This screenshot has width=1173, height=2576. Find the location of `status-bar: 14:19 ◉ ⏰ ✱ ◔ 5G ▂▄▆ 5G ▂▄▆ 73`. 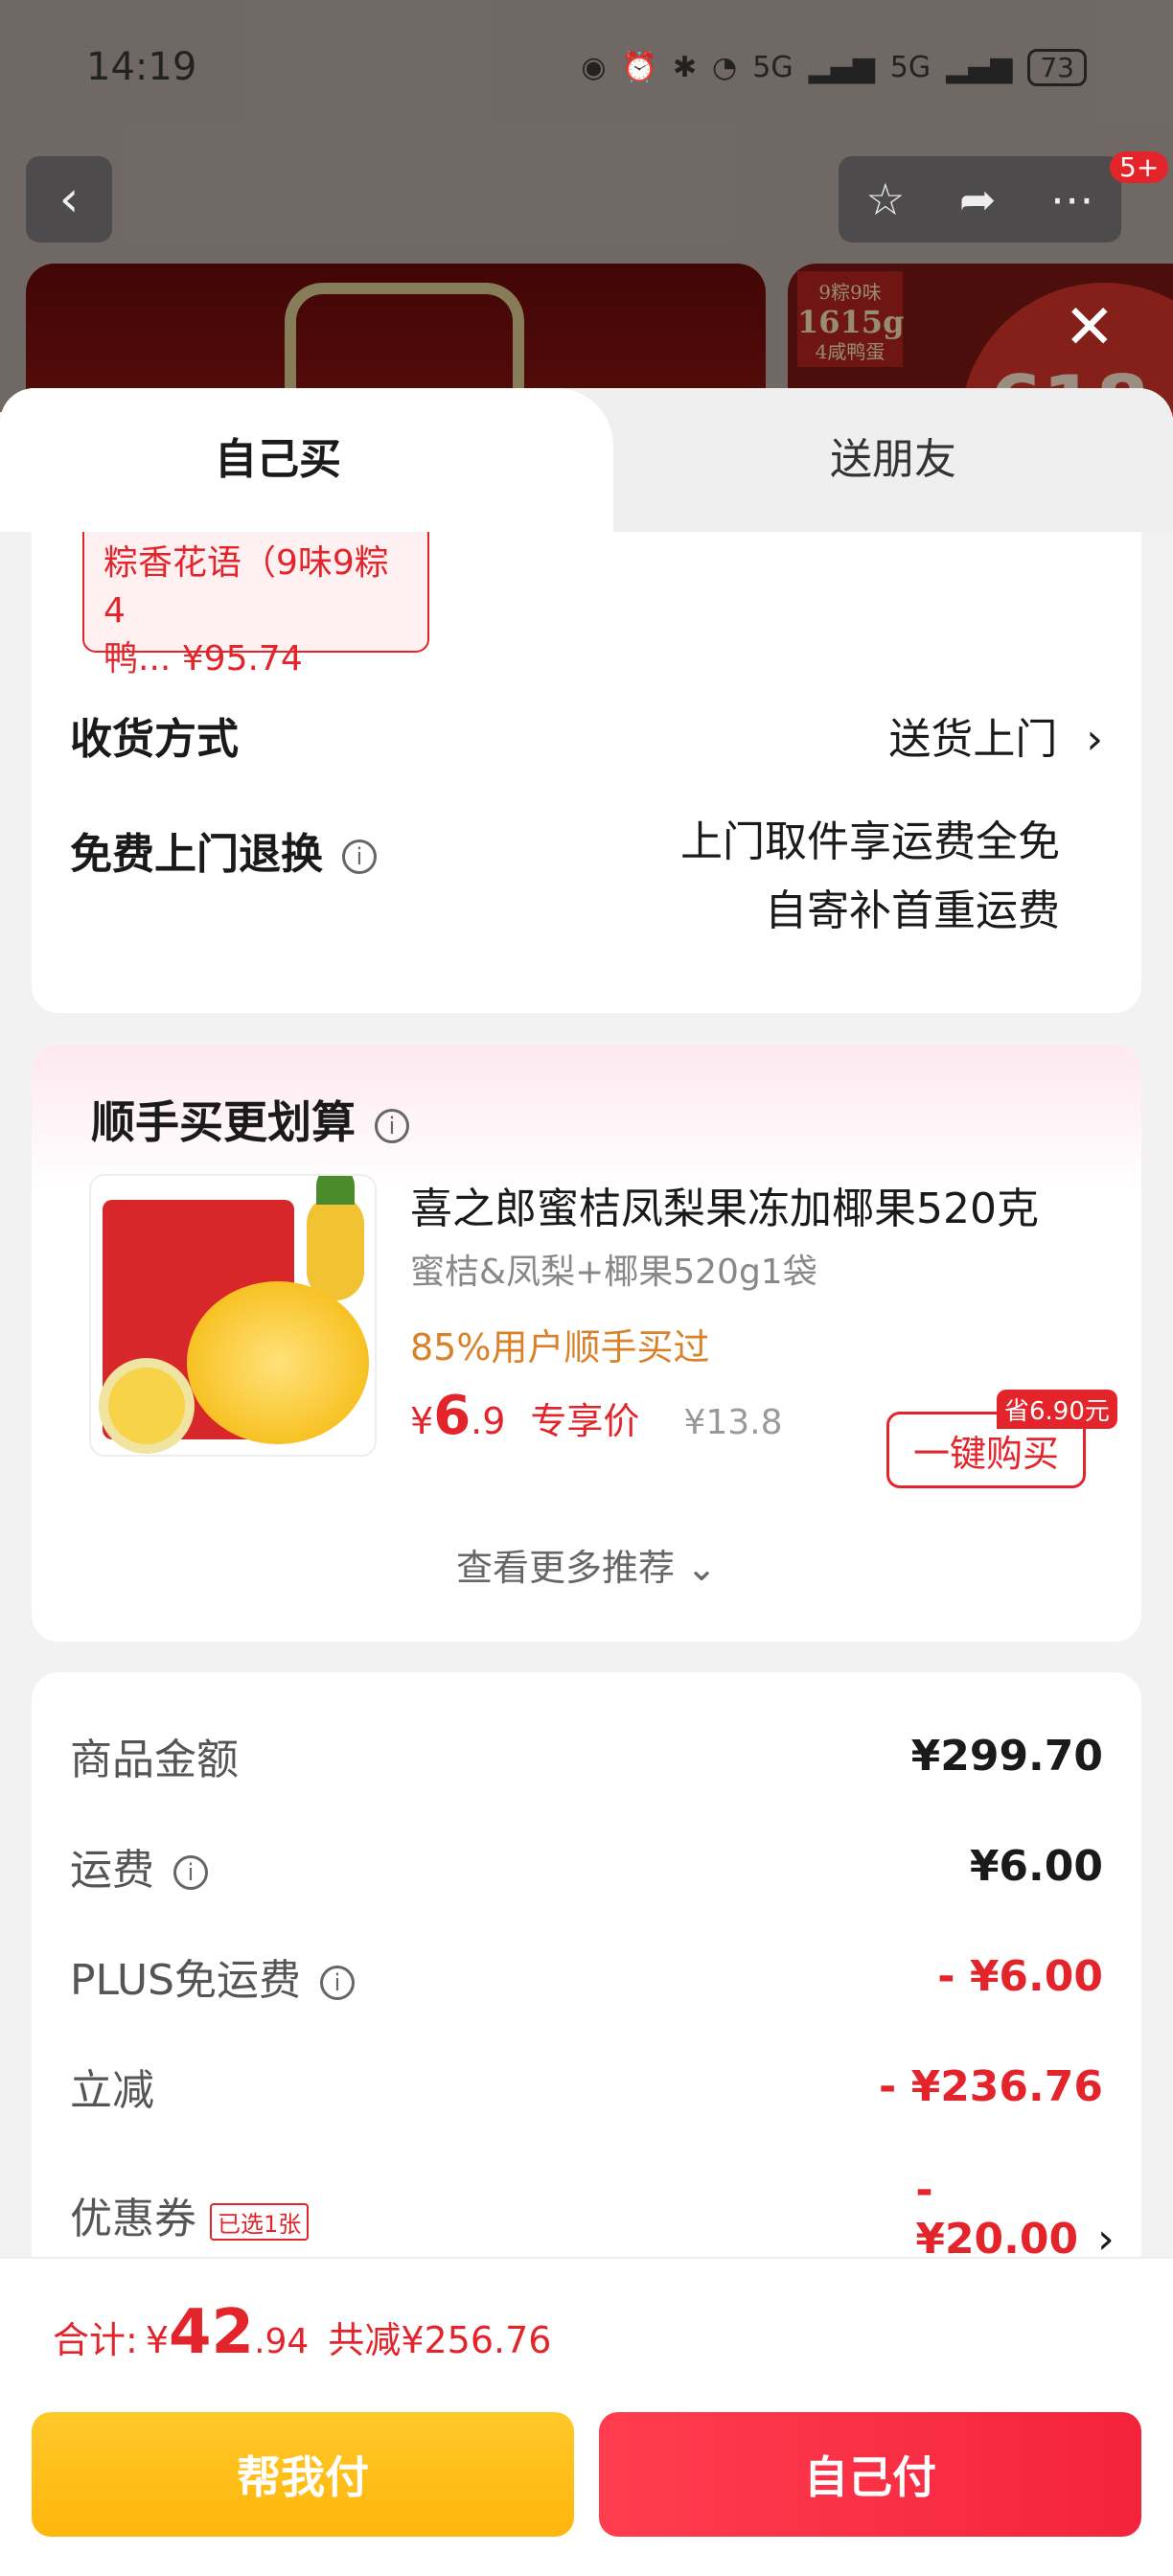

status-bar: 14:19 ◉ ⏰ ✱ ◔ 5G ▂▄▆ 5G ▂▄▆ 73 is located at coordinates (586, 67).